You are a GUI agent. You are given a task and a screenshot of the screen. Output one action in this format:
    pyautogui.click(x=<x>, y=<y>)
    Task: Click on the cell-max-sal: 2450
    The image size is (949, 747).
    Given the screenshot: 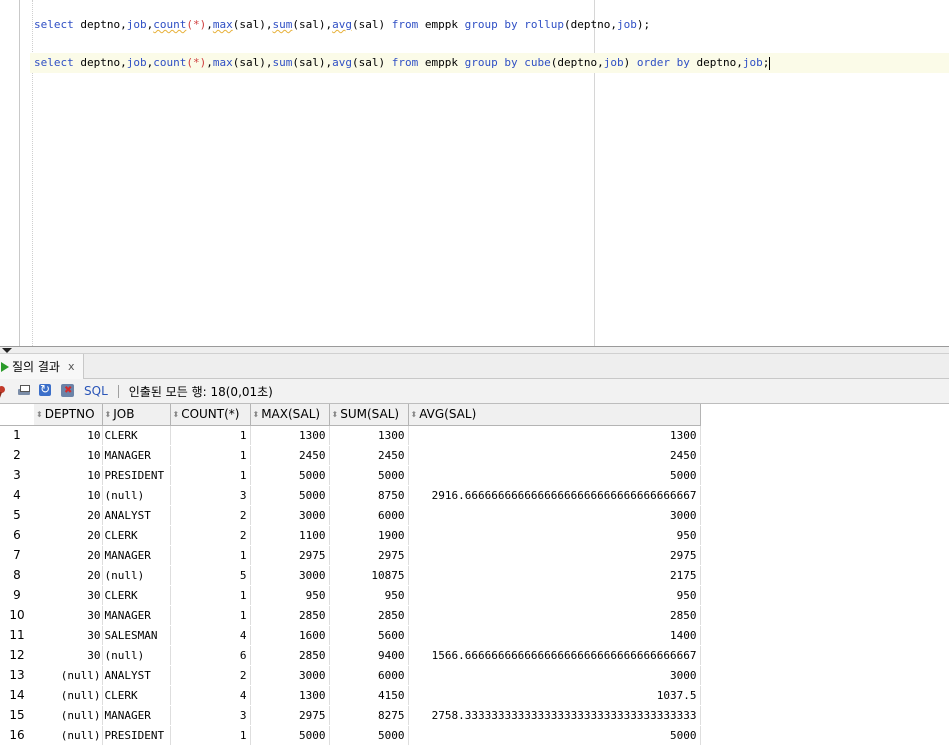 What is the action you would take?
    pyautogui.click(x=290, y=455)
    